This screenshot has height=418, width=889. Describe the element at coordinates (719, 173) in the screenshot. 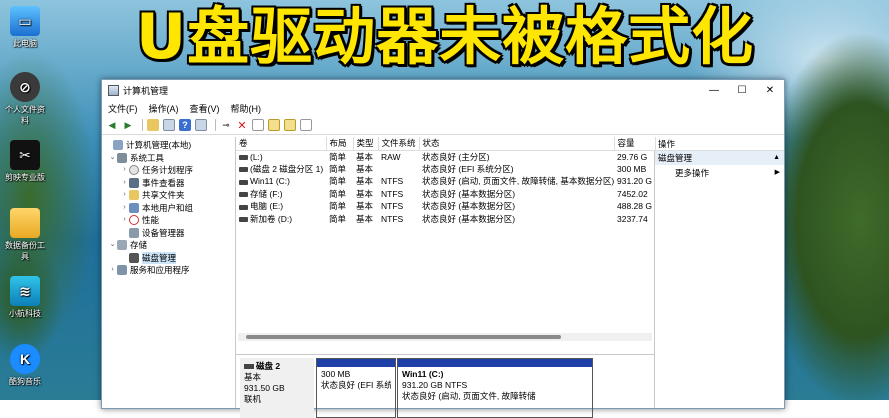

I see `more-actions-item: 更多操作 ▶` at that location.